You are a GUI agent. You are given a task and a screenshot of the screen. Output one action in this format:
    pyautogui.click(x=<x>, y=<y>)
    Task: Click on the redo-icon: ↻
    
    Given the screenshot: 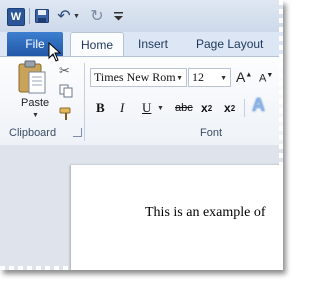 What is the action you would take?
    pyautogui.click(x=97, y=16)
    